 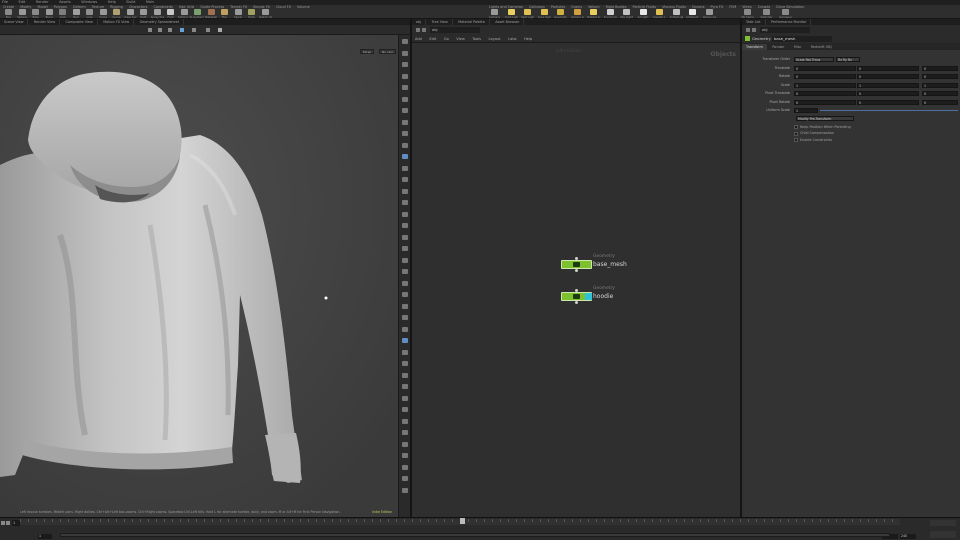 What do you see at coordinates (475, 535) in the screenshot?
I see `timeline-range-slider` at bounding box center [475, 535].